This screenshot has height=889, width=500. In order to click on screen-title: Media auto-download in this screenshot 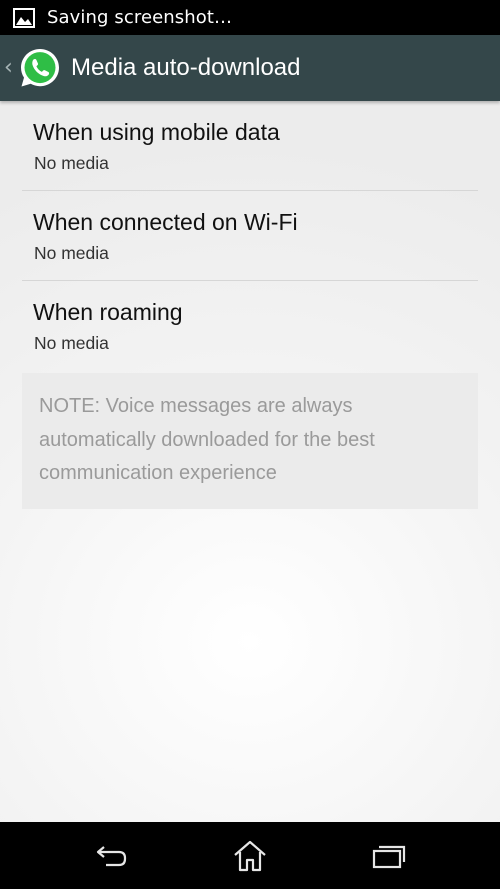, I will do `click(186, 67)`.